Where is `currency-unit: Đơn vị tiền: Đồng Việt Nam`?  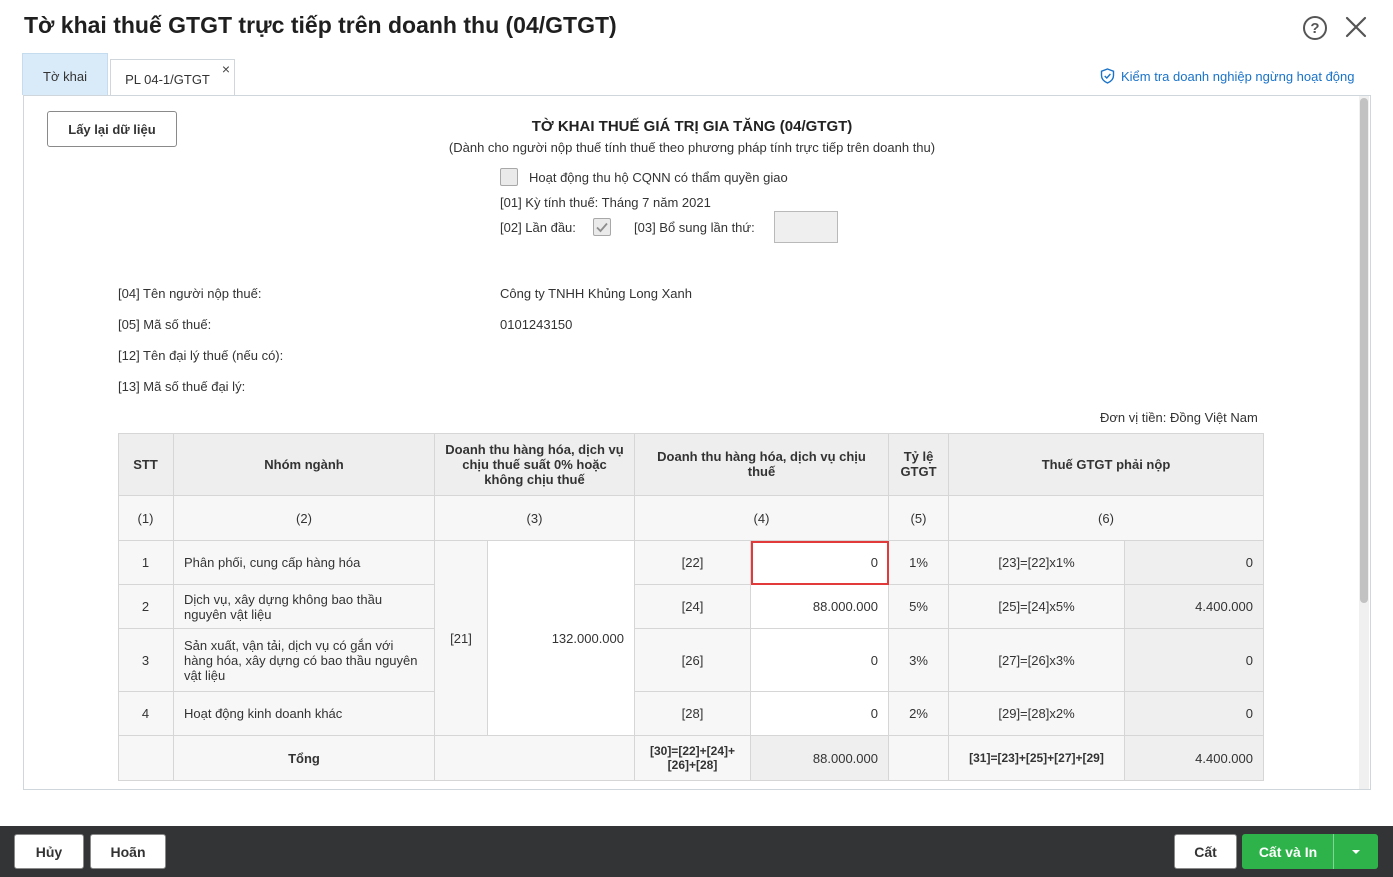 currency-unit: Đơn vị tiền: Đồng Việt Nam is located at coordinates (1179, 417).